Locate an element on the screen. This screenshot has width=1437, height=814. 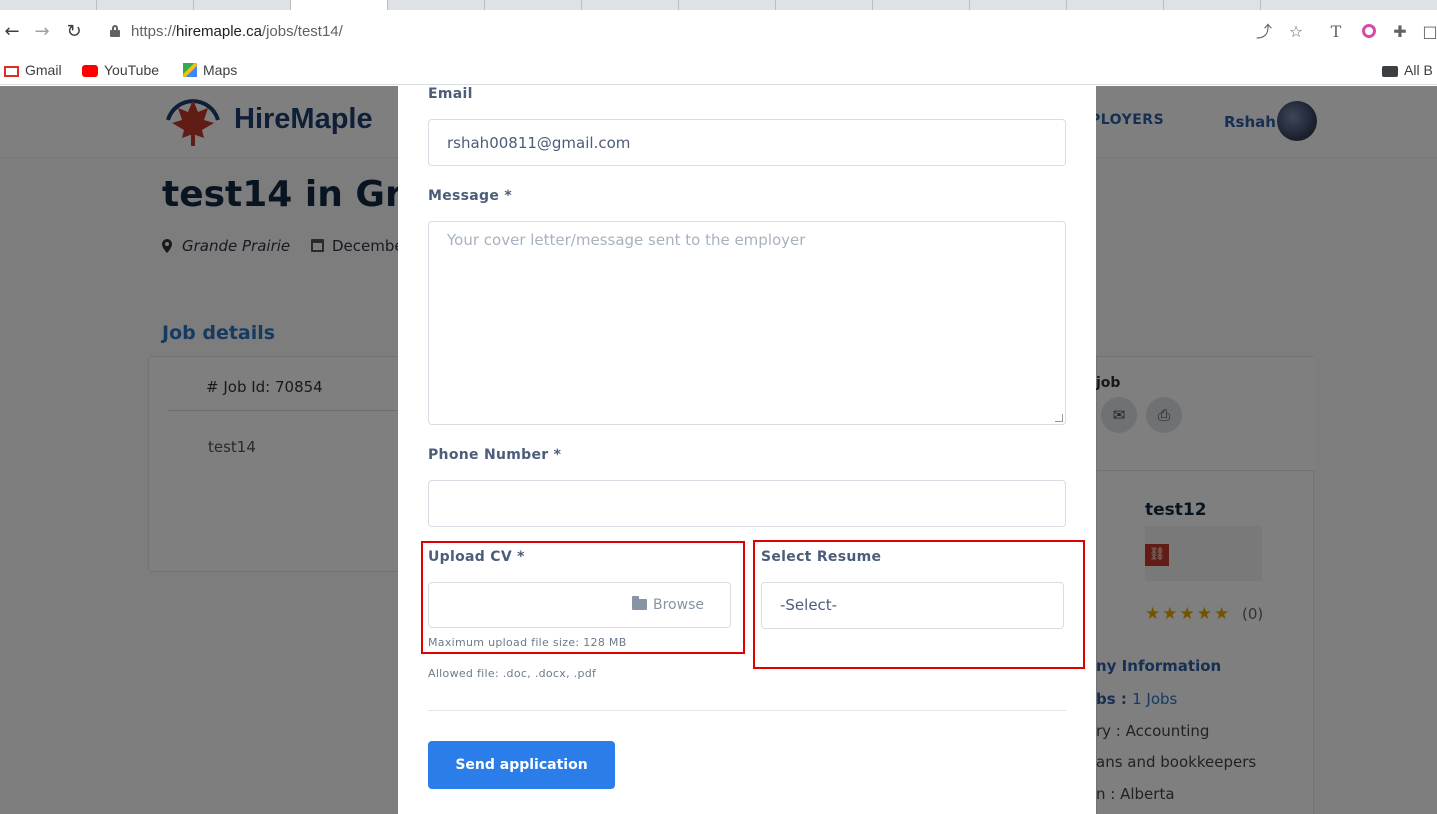
browser-tab-active is located at coordinates (339, 5).